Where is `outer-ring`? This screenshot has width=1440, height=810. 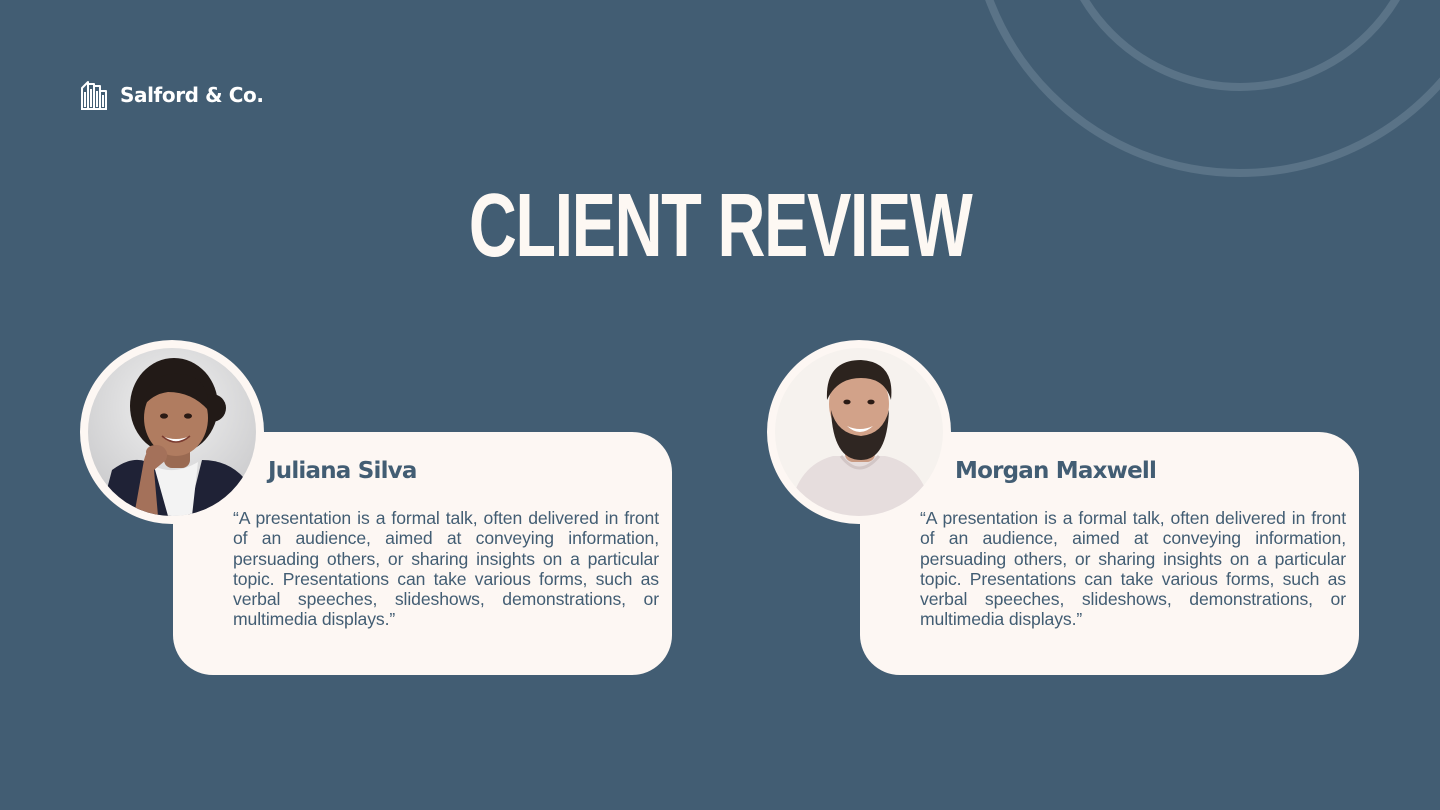 outer-ring is located at coordinates (1212, 88).